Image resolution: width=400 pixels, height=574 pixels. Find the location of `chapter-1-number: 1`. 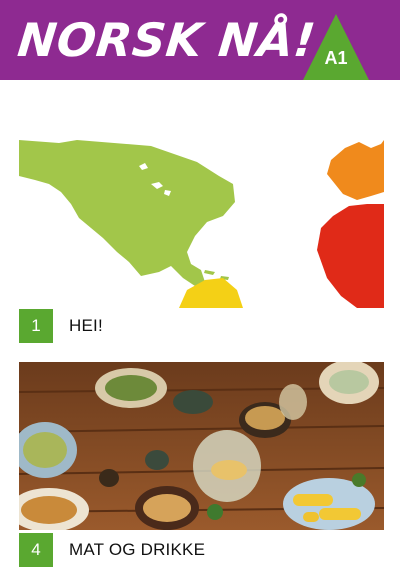

chapter-1-number: 1 is located at coordinates (36, 326).